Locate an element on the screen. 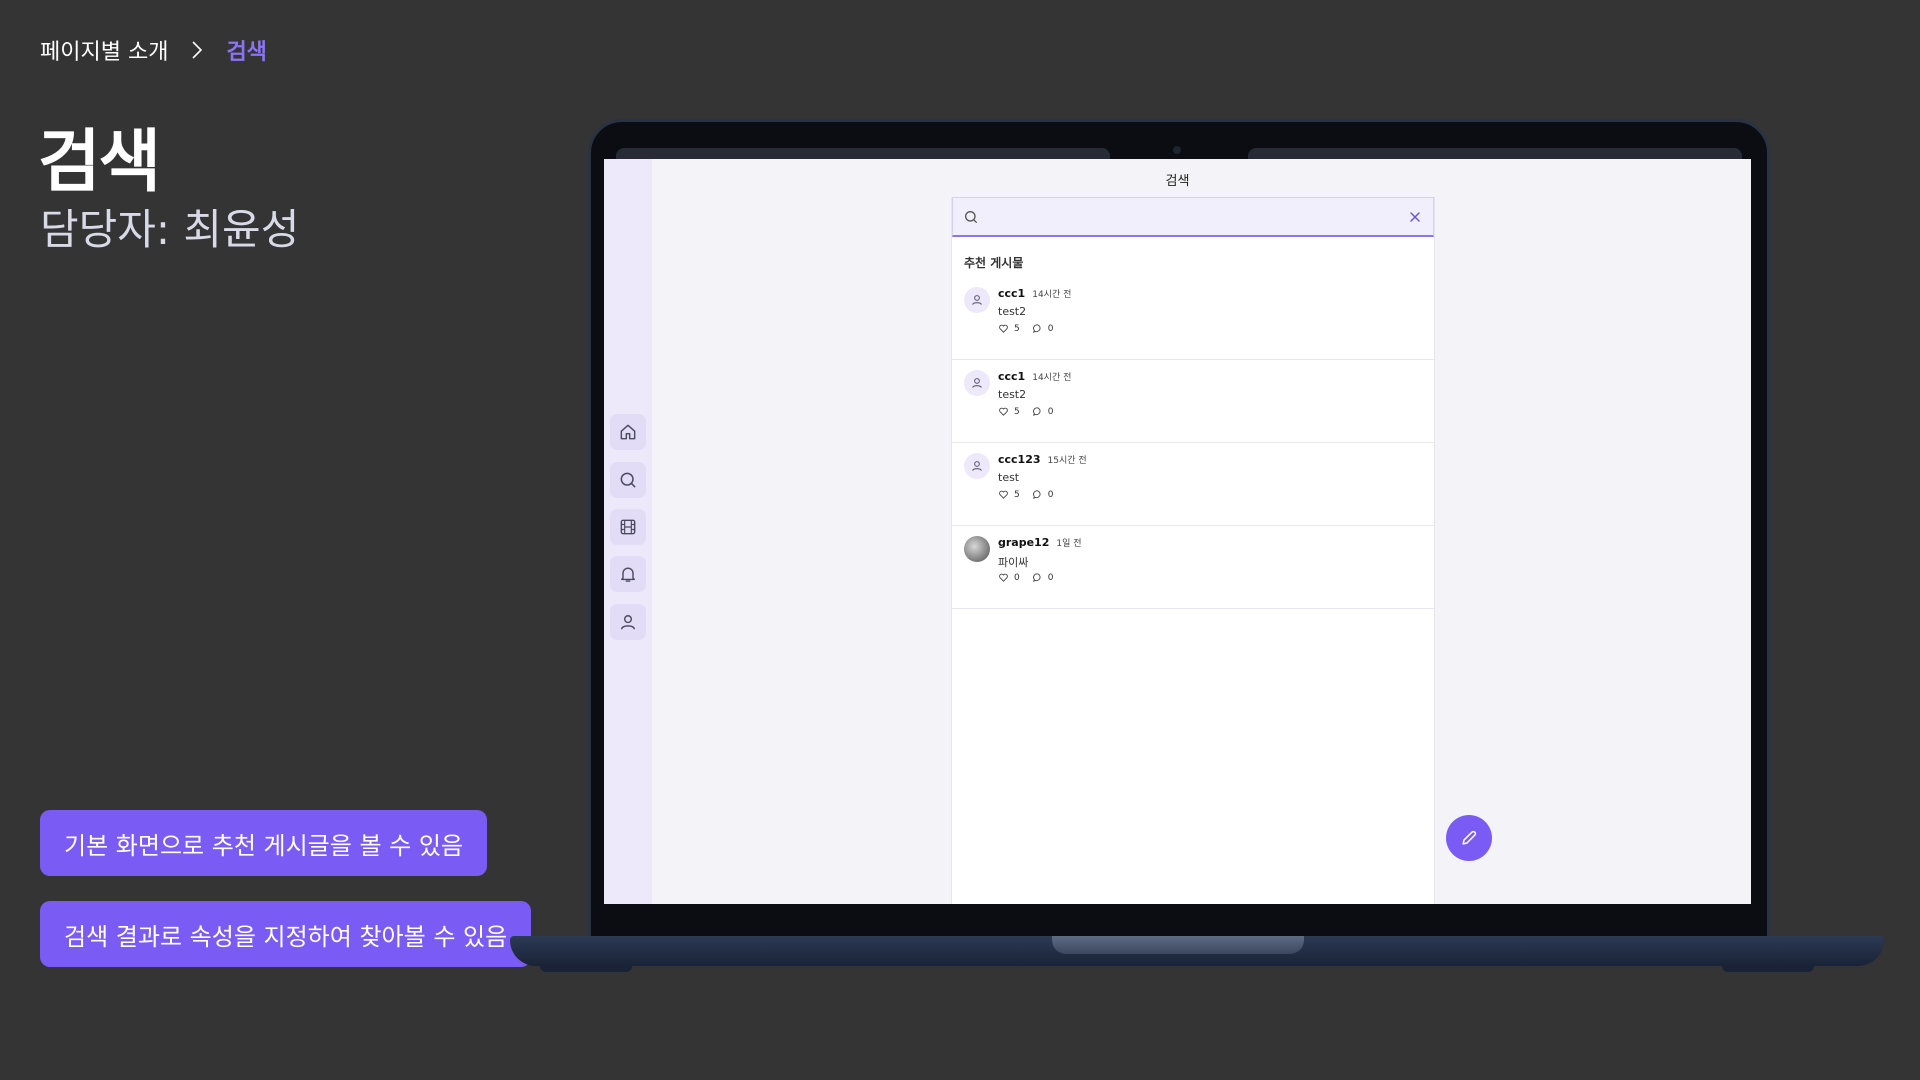 This screenshot has width=1920, height=1080. breadcrumb: 페이지별 소개 검색 is located at coordinates (153, 50).